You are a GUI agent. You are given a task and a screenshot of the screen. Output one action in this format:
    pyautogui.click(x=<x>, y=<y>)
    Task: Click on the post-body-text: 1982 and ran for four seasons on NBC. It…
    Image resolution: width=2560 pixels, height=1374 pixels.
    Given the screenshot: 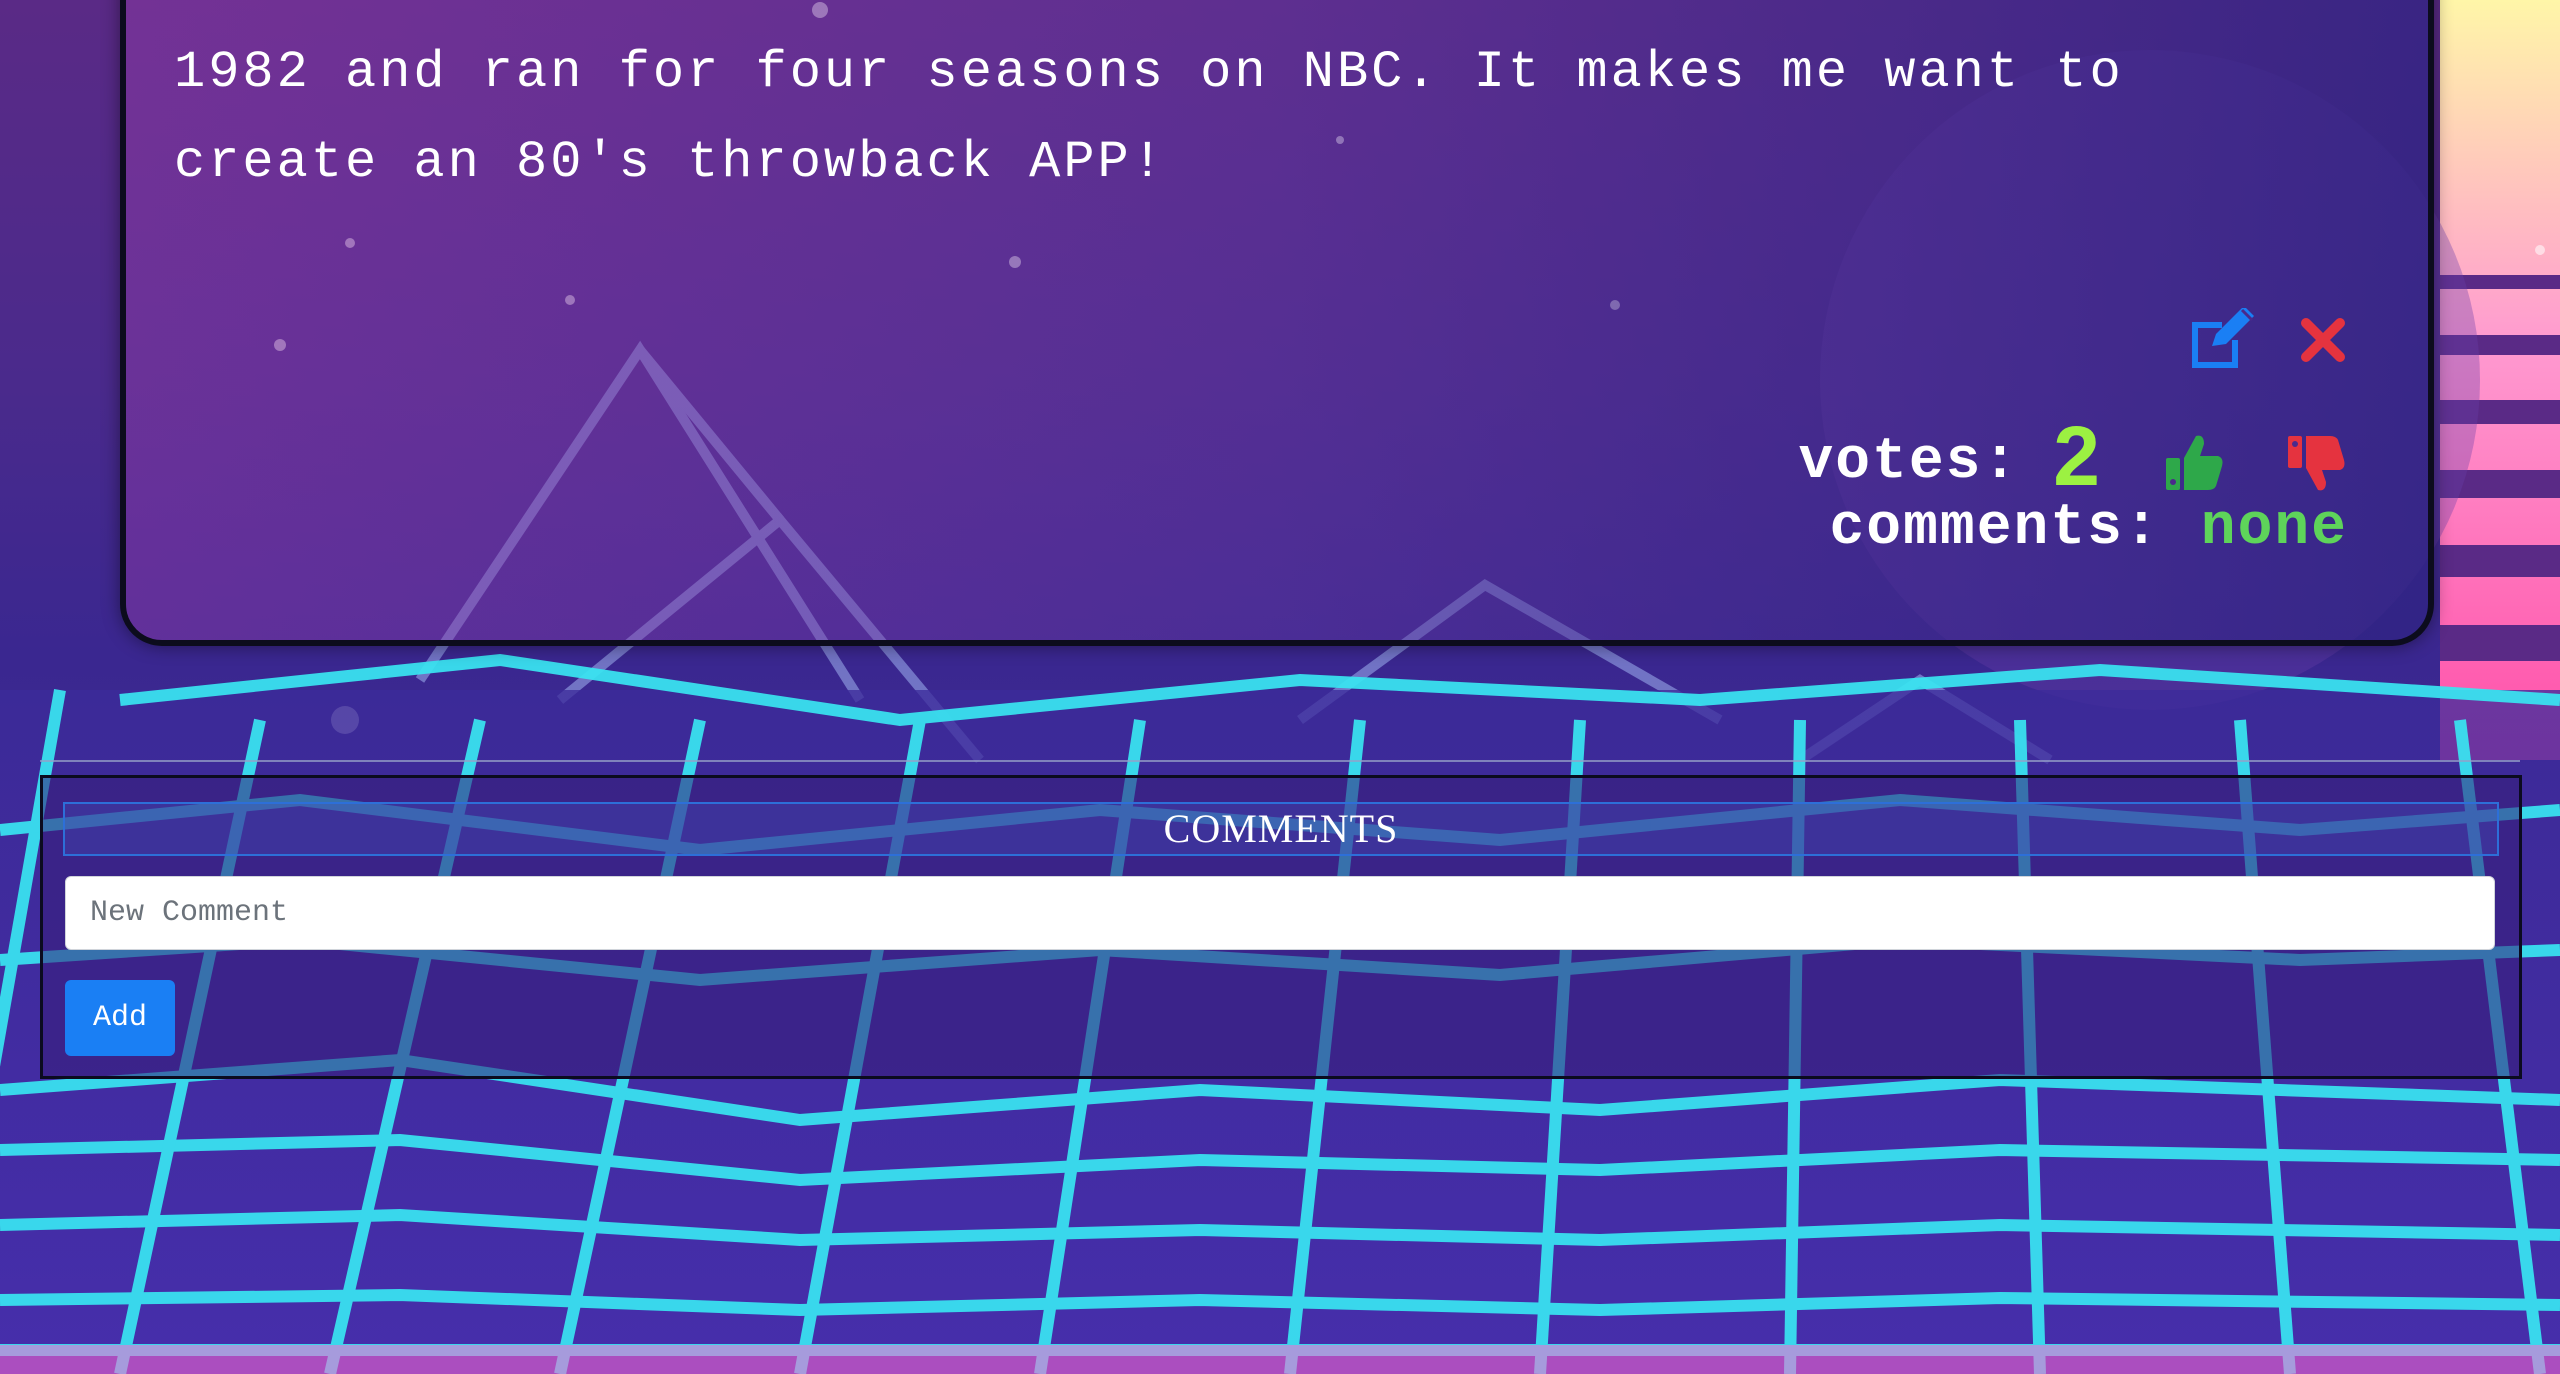 What is the action you would take?
    pyautogui.click(x=1149, y=117)
    